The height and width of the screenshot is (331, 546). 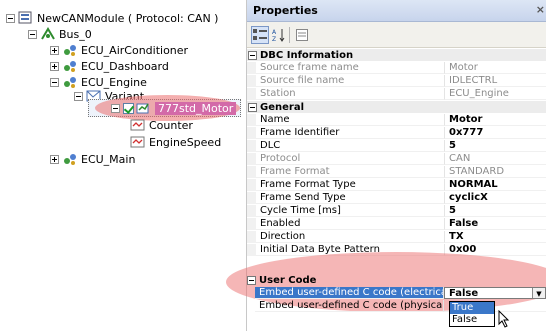 I want to click on property-row: Source file name IDLECTRL, so click(x=396, y=81).